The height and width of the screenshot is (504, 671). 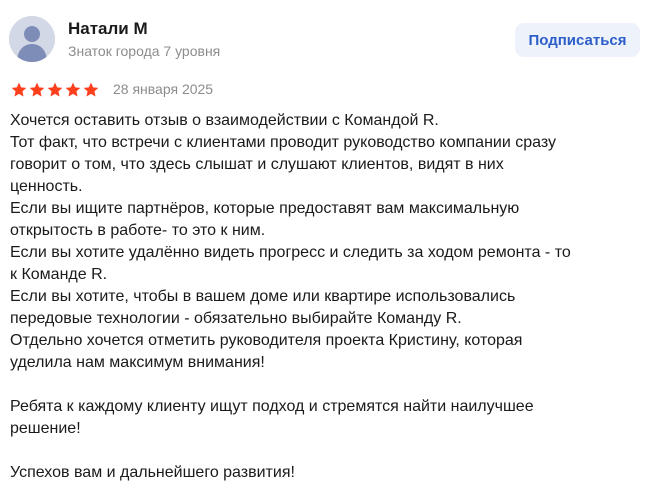 I want to click on subscribe-button: Подписаться, so click(x=577, y=40).